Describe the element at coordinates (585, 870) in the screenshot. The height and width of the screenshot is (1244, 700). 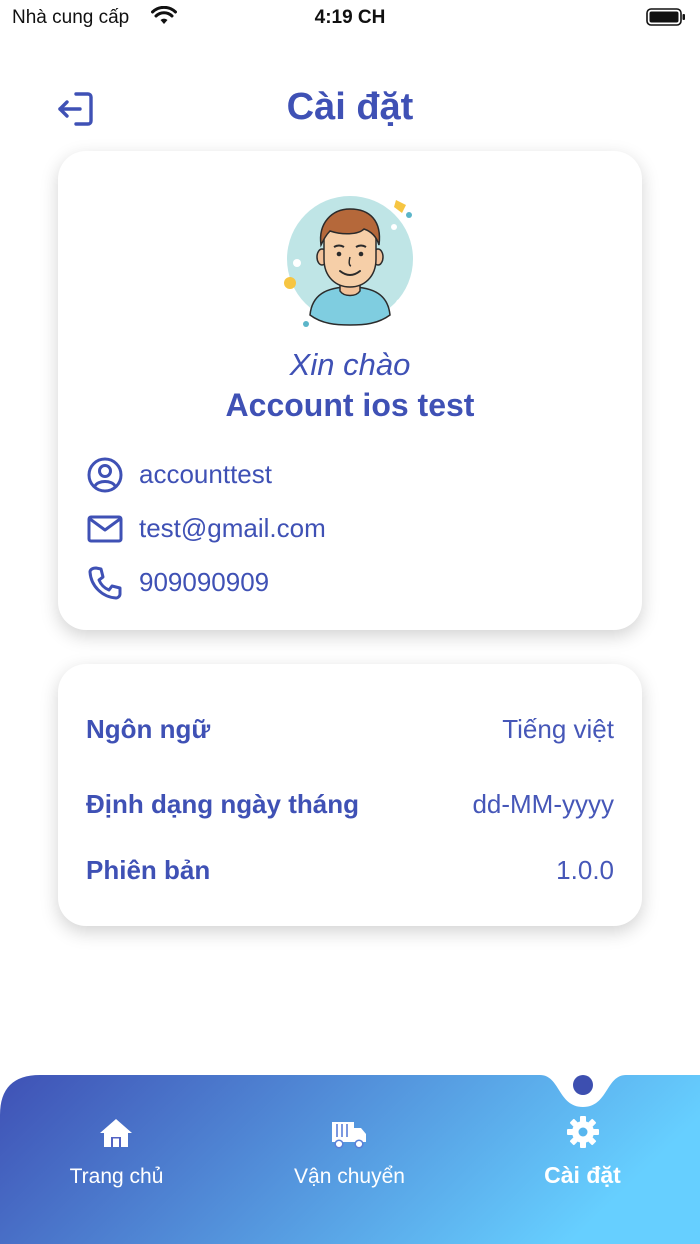
I see `version-value: 1.0.0` at that location.